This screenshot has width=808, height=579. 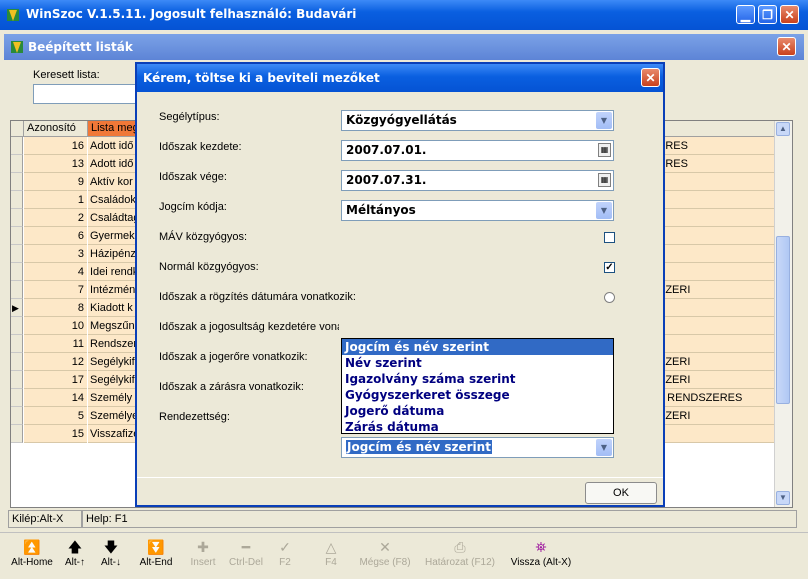 I want to click on dropdown-option: Igazolvány száma szerint, so click(x=477, y=379).